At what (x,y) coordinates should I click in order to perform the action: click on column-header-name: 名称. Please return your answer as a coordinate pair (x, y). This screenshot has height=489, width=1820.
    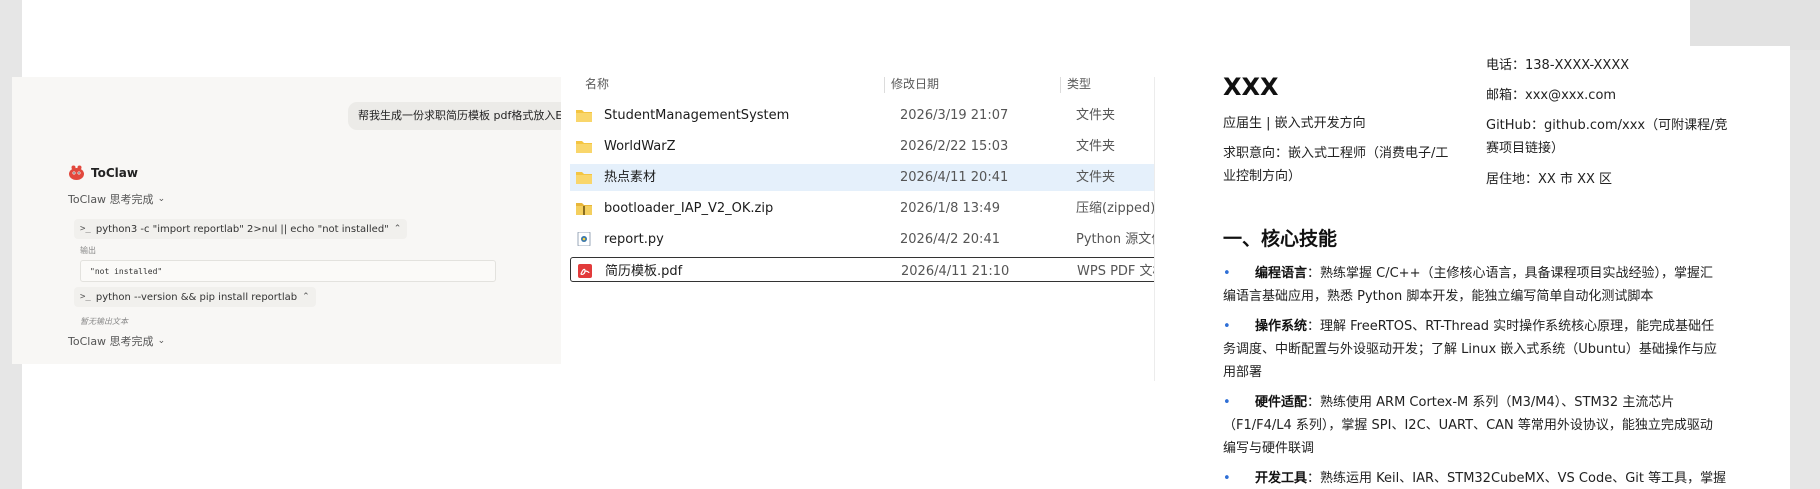
    Looking at the image, I should click on (597, 84).